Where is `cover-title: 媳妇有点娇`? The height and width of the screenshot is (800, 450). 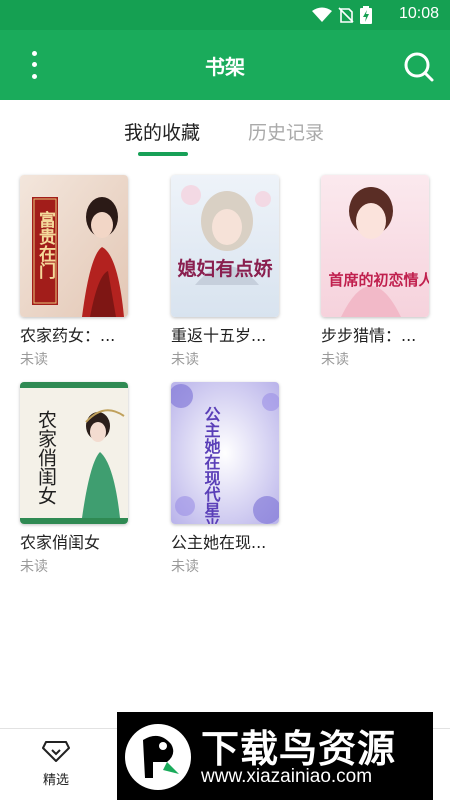
cover-title: 媳妇有点娇 is located at coordinates (225, 268).